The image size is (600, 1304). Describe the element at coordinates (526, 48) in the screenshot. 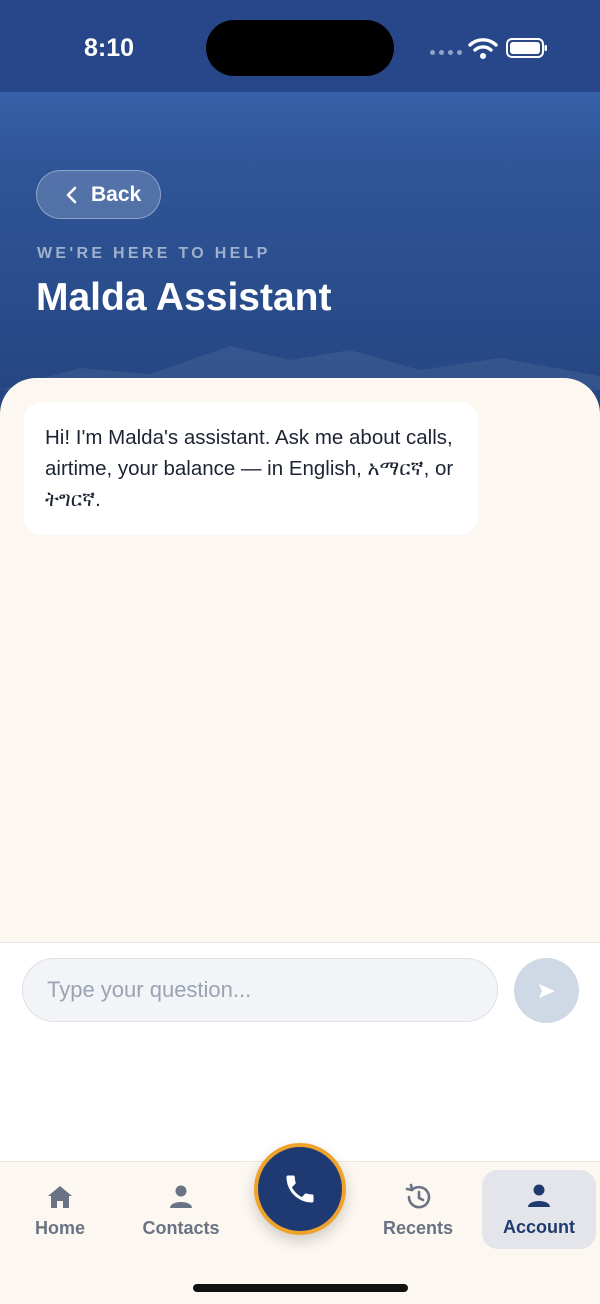

I see `battery-icon` at that location.